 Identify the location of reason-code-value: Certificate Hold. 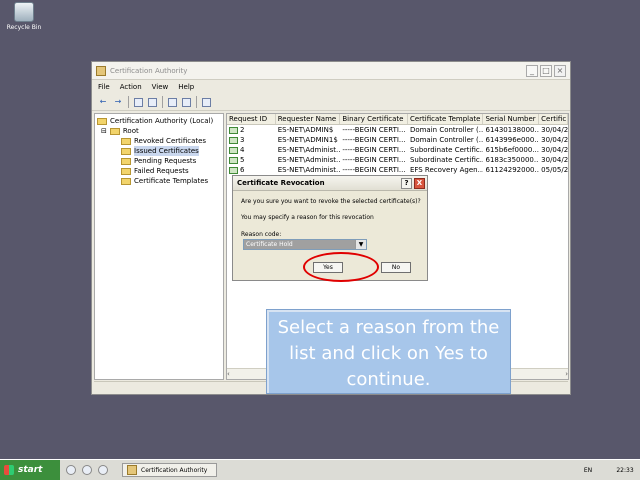
(299, 244).